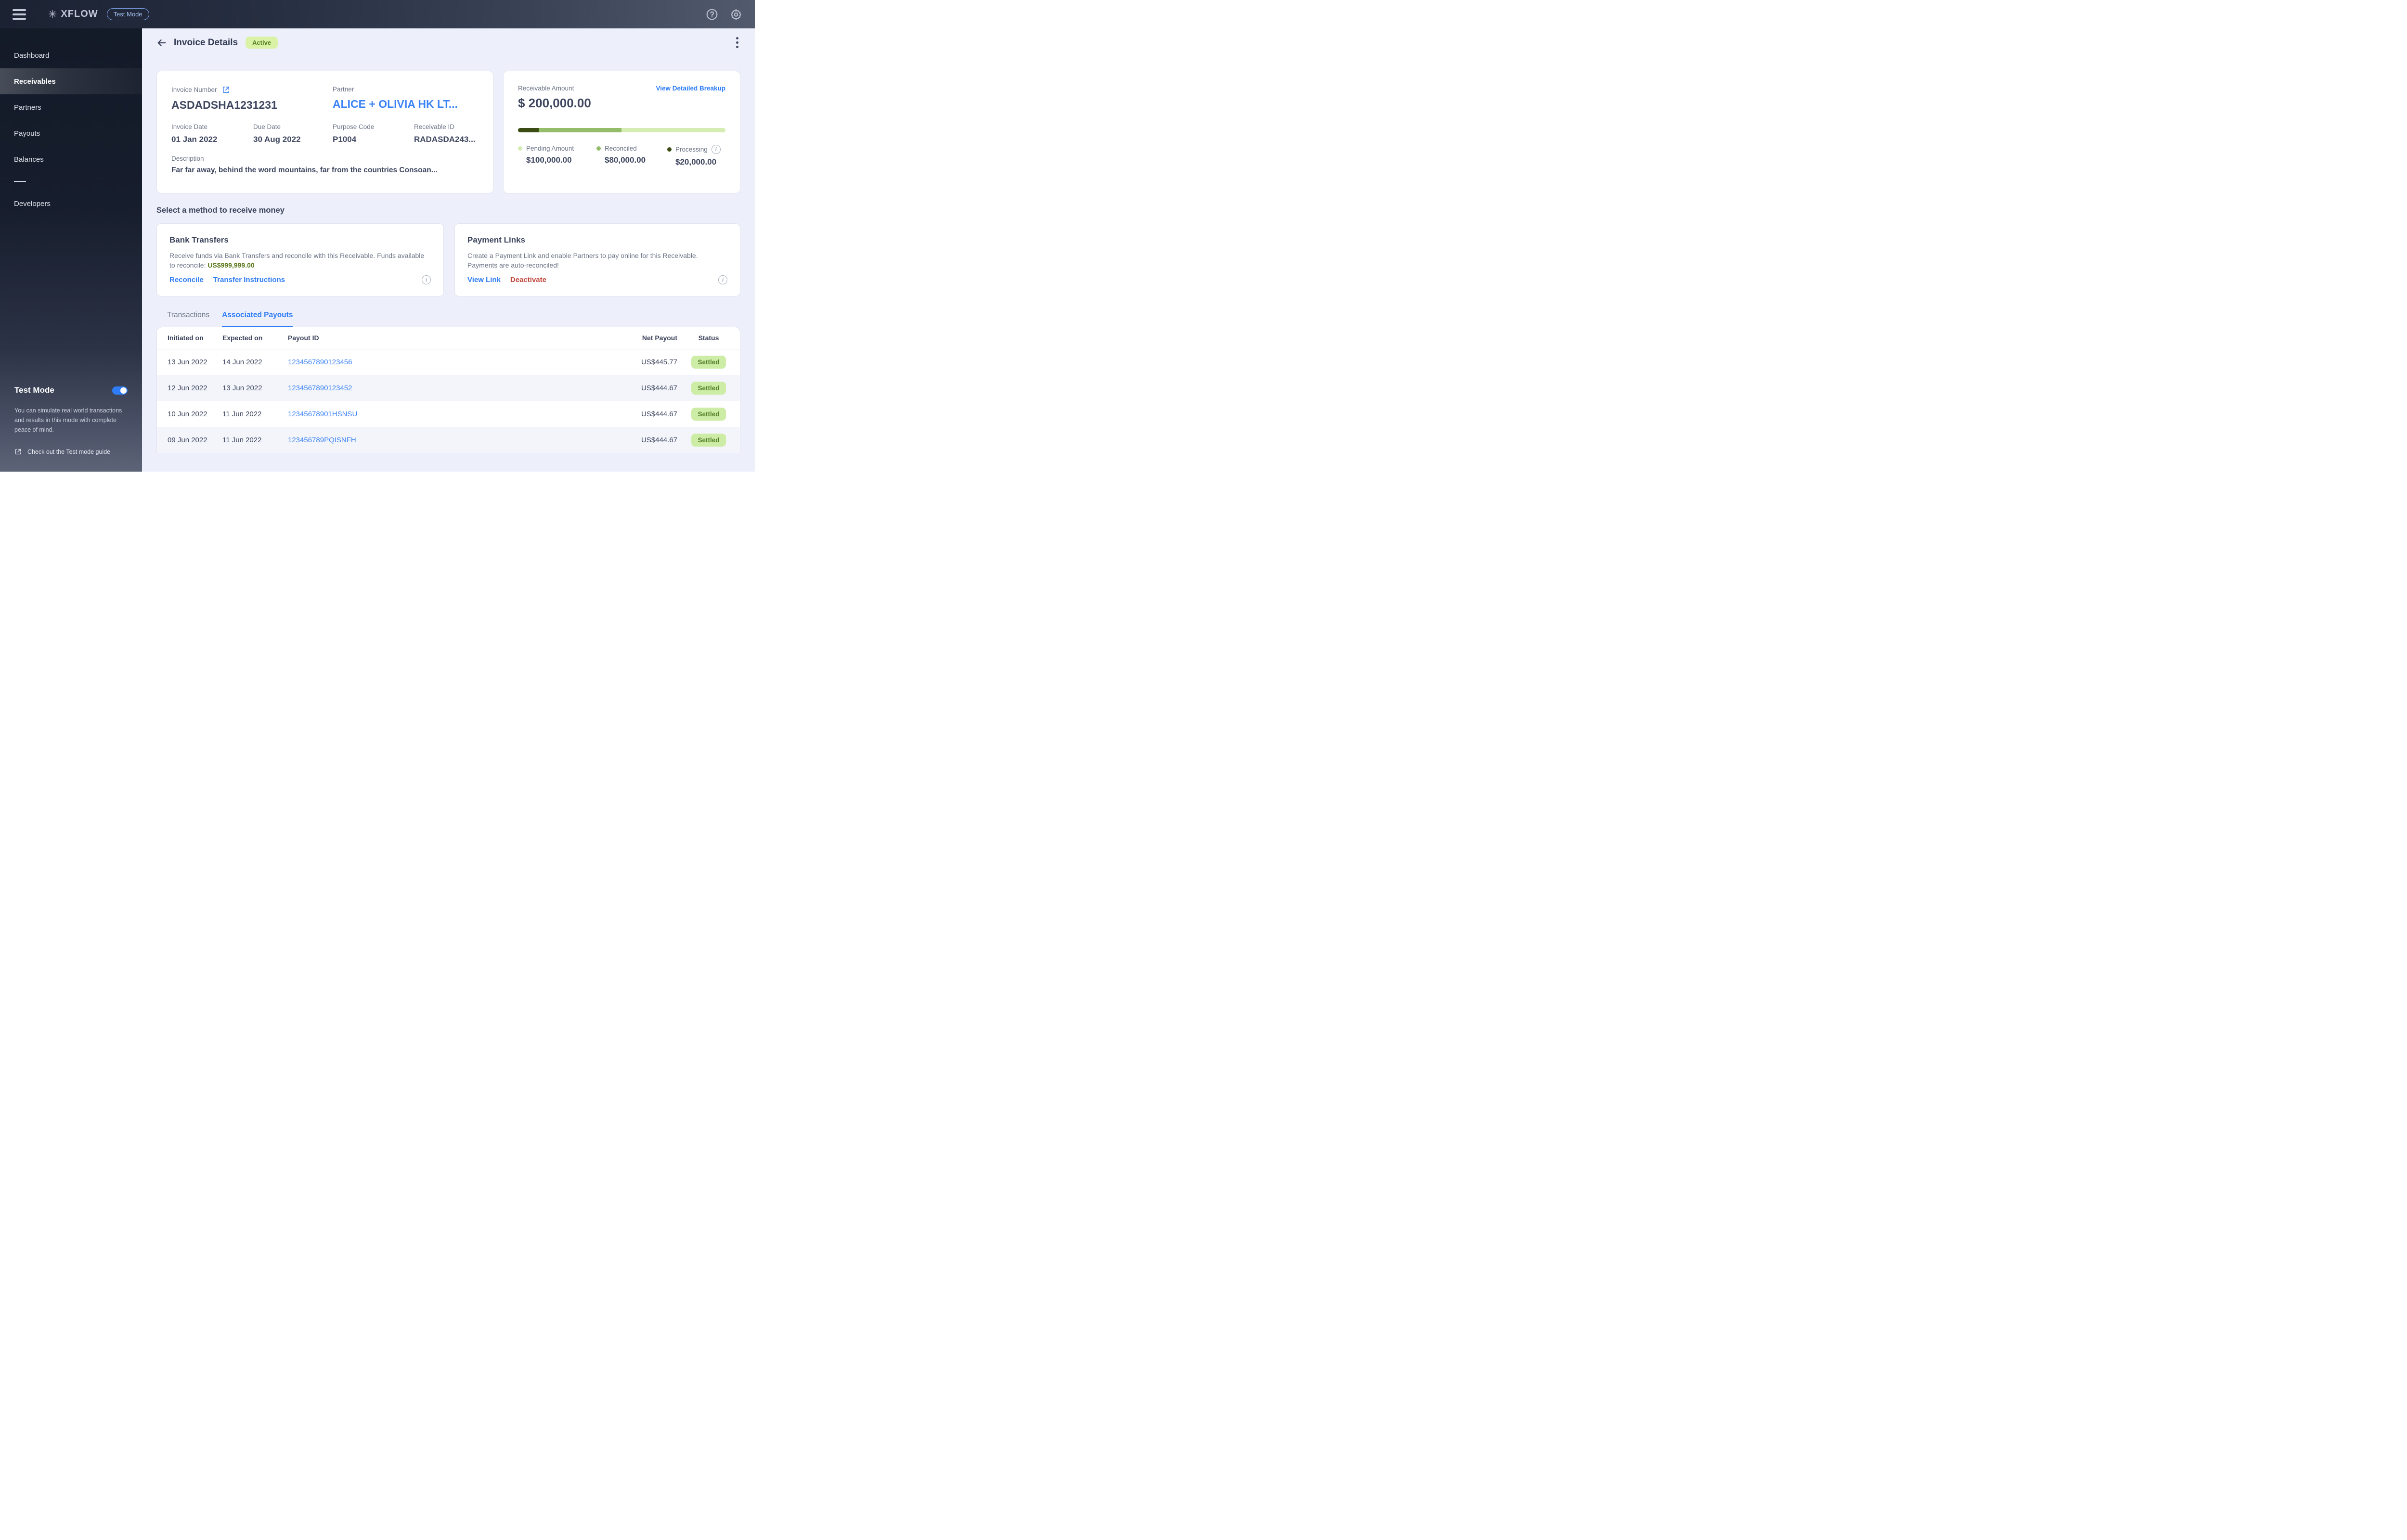  Describe the element at coordinates (520, 148) in the screenshot. I see `pending-dot-icon` at that location.